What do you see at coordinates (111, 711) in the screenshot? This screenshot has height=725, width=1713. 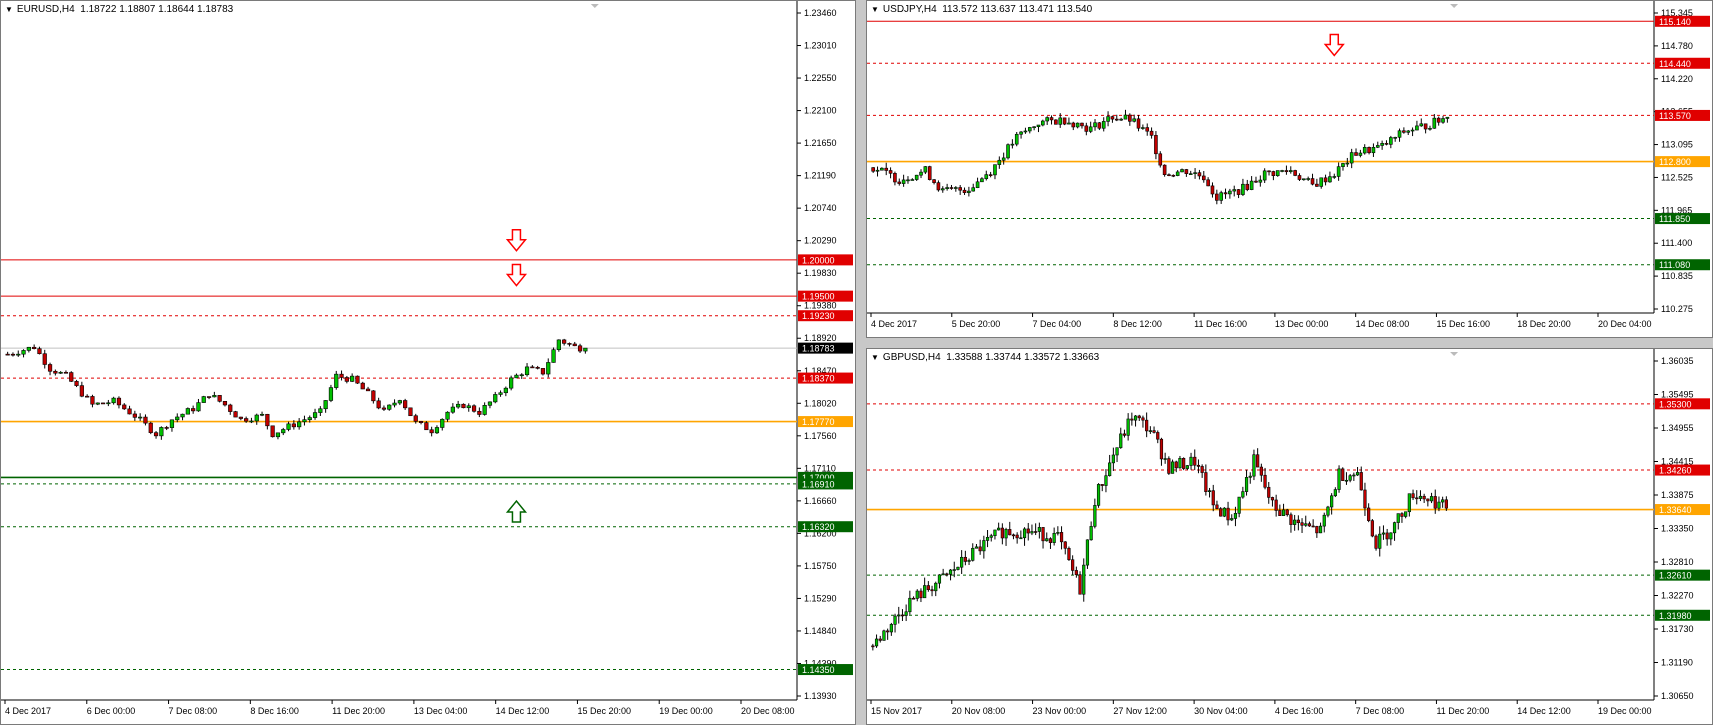 I see `time-tick-label: 6 Dec 00:00` at bounding box center [111, 711].